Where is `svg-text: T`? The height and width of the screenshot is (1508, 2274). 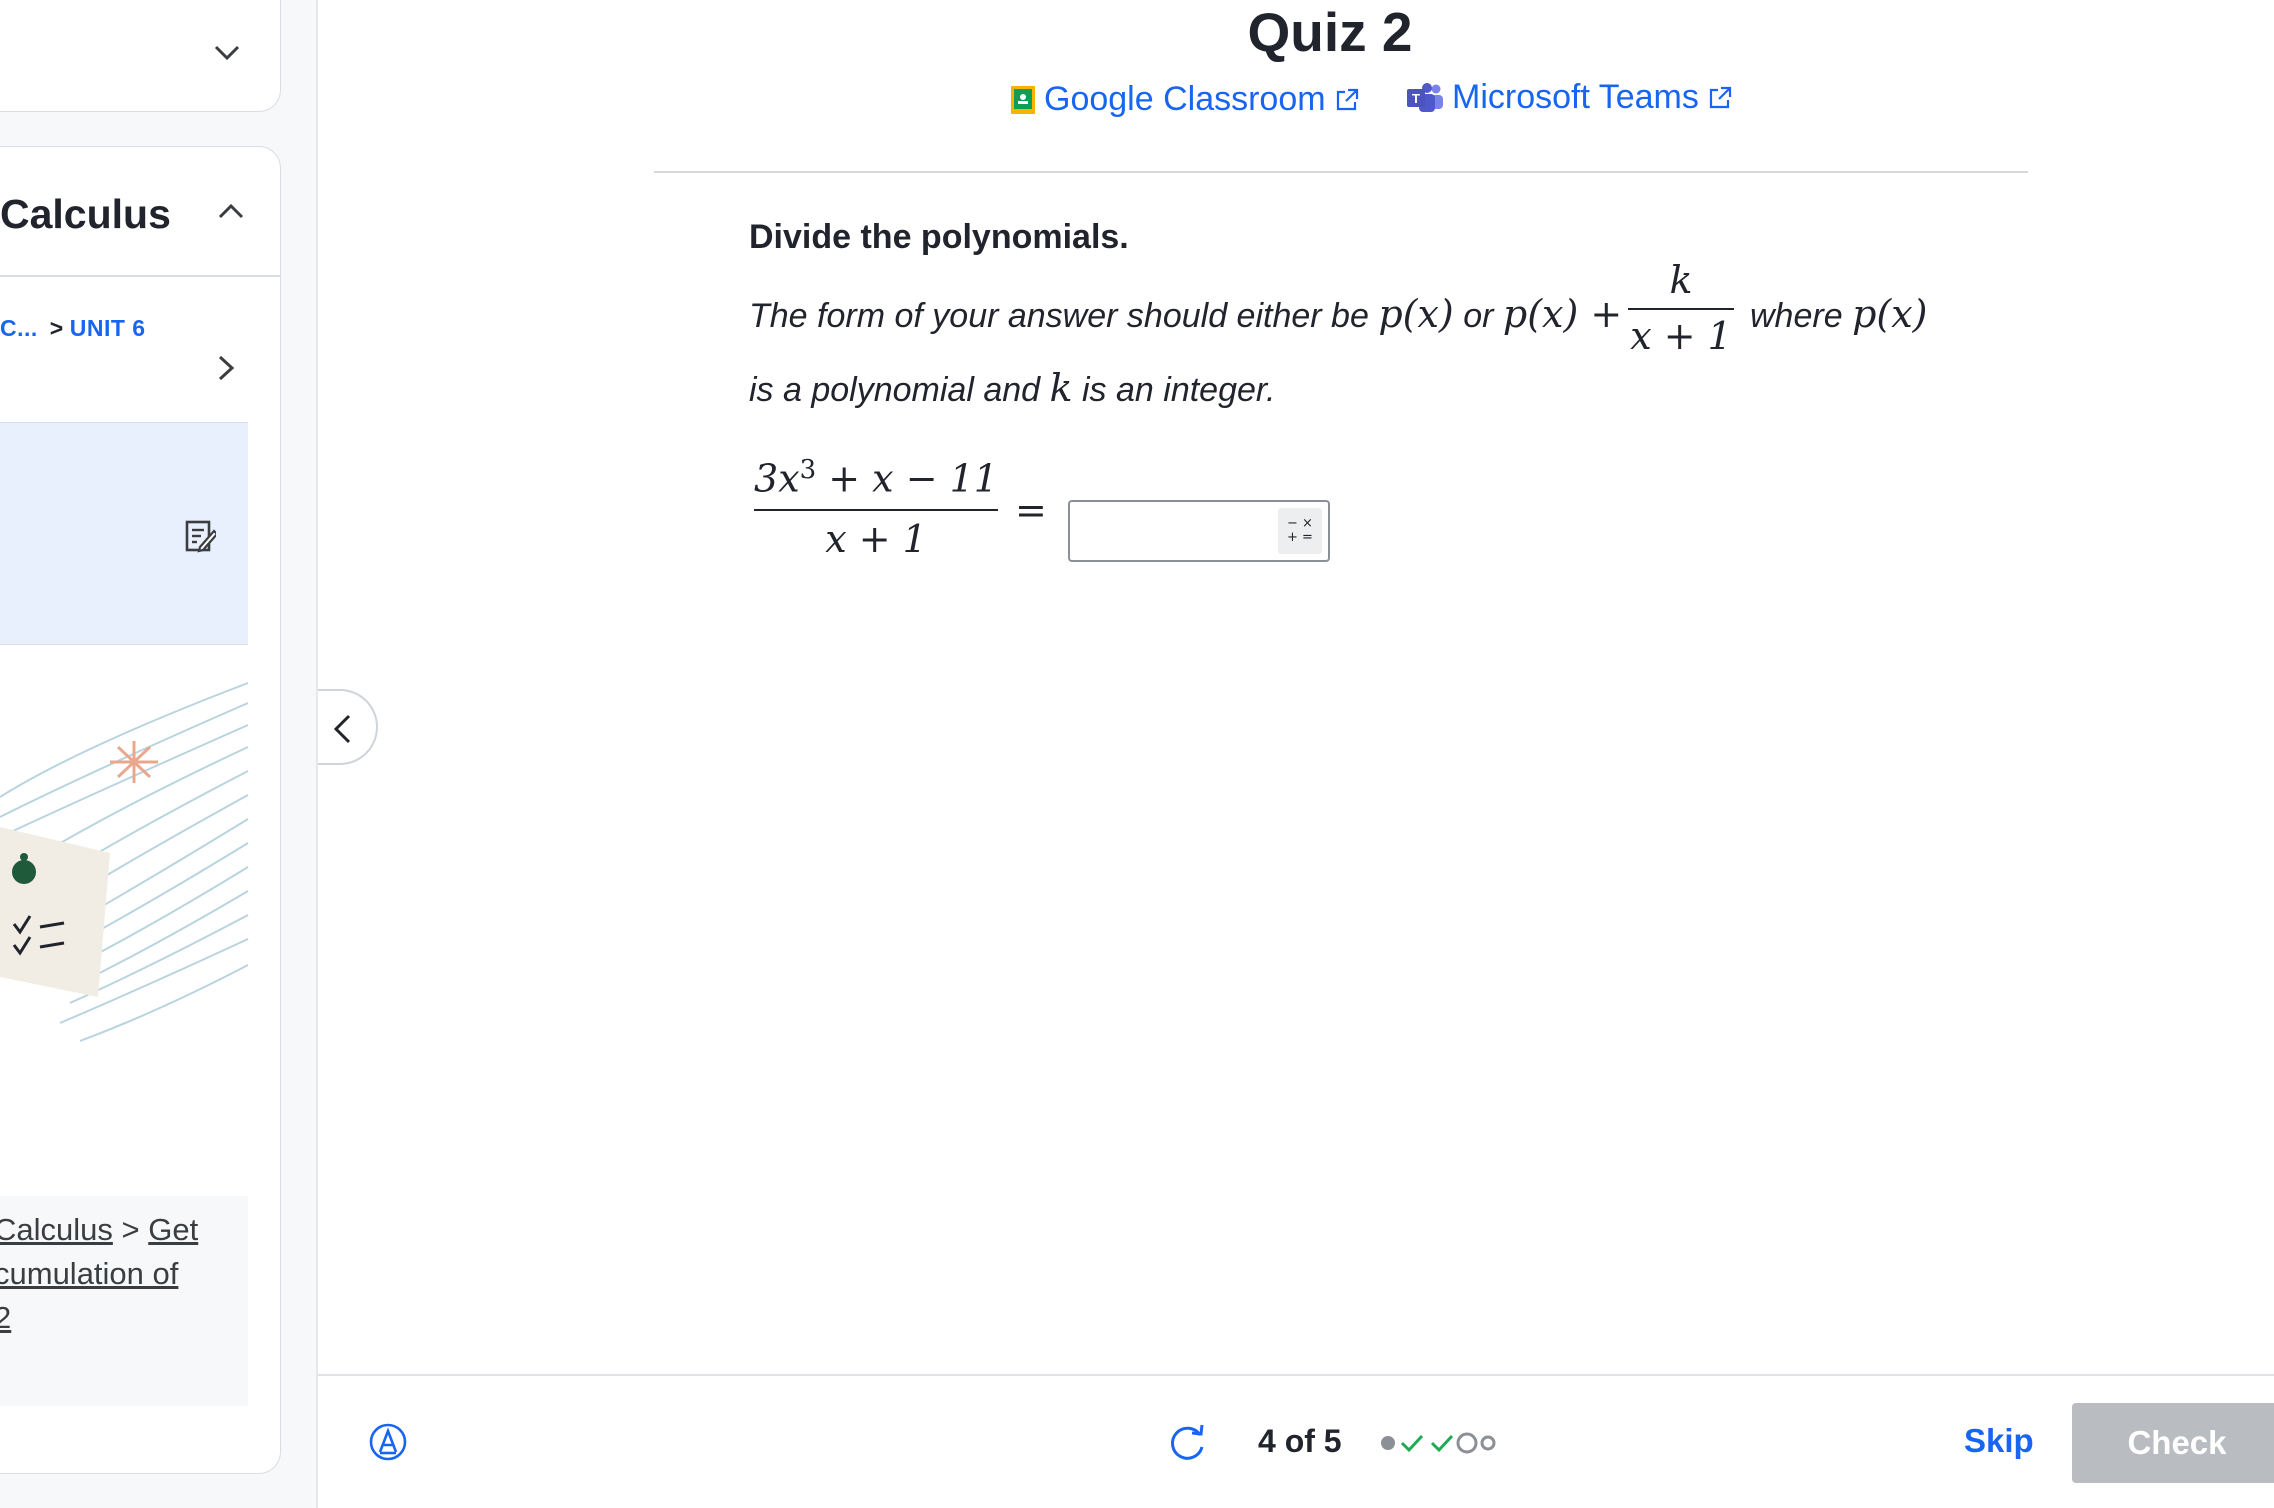 svg-text: T is located at coordinates (1416, 98).